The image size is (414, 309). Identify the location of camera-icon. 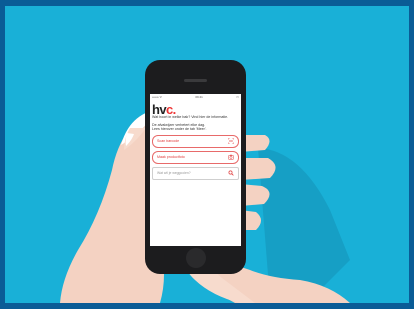
(231, 157).